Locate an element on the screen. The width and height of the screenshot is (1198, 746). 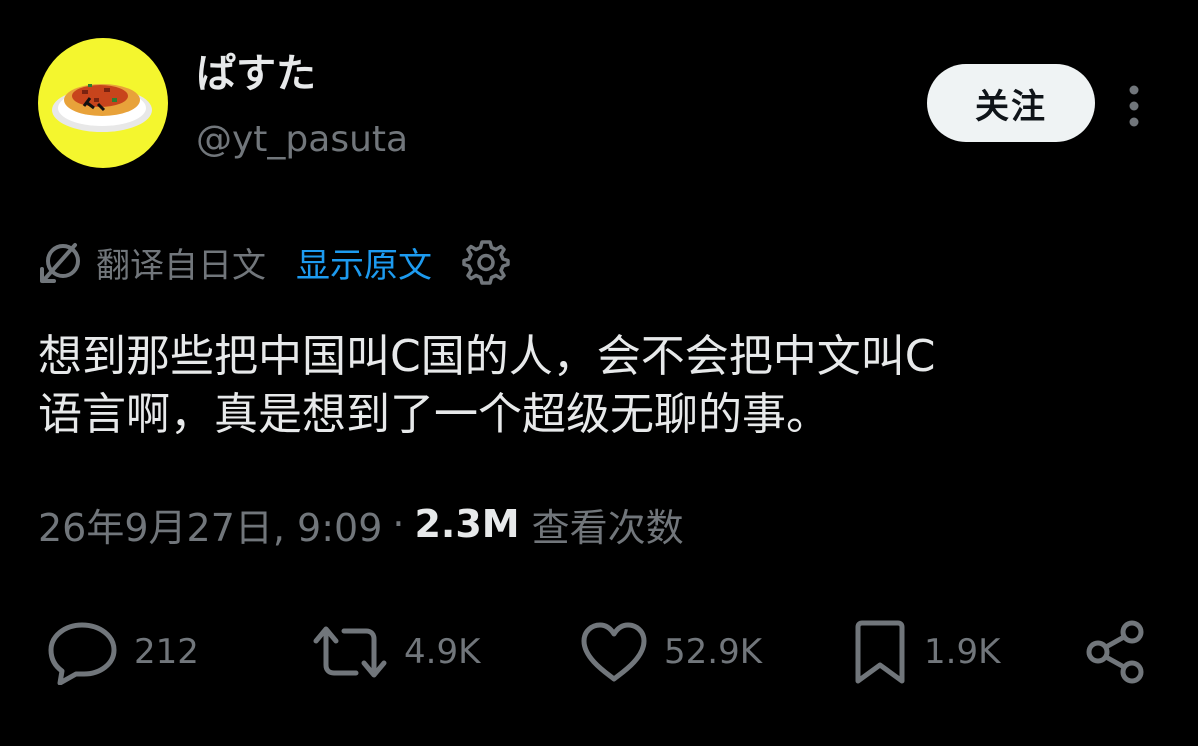
author-display-name: ぱすた is located at coordinates (256, 74).